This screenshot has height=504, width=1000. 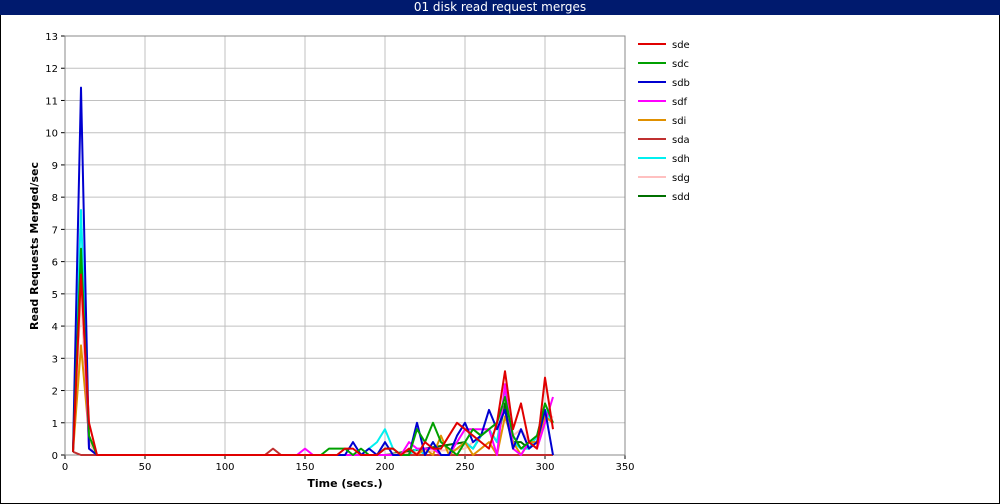 What do you see at coordinates (304, 467) in the screenshot?
I see `x-tick-label: 150` at bounding box center [304, 467].